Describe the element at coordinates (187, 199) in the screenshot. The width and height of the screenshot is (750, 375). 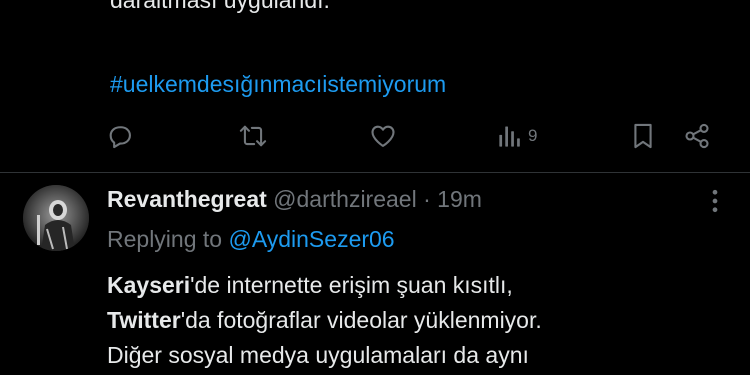
I see `display-name: Revanthegreat` at that location.